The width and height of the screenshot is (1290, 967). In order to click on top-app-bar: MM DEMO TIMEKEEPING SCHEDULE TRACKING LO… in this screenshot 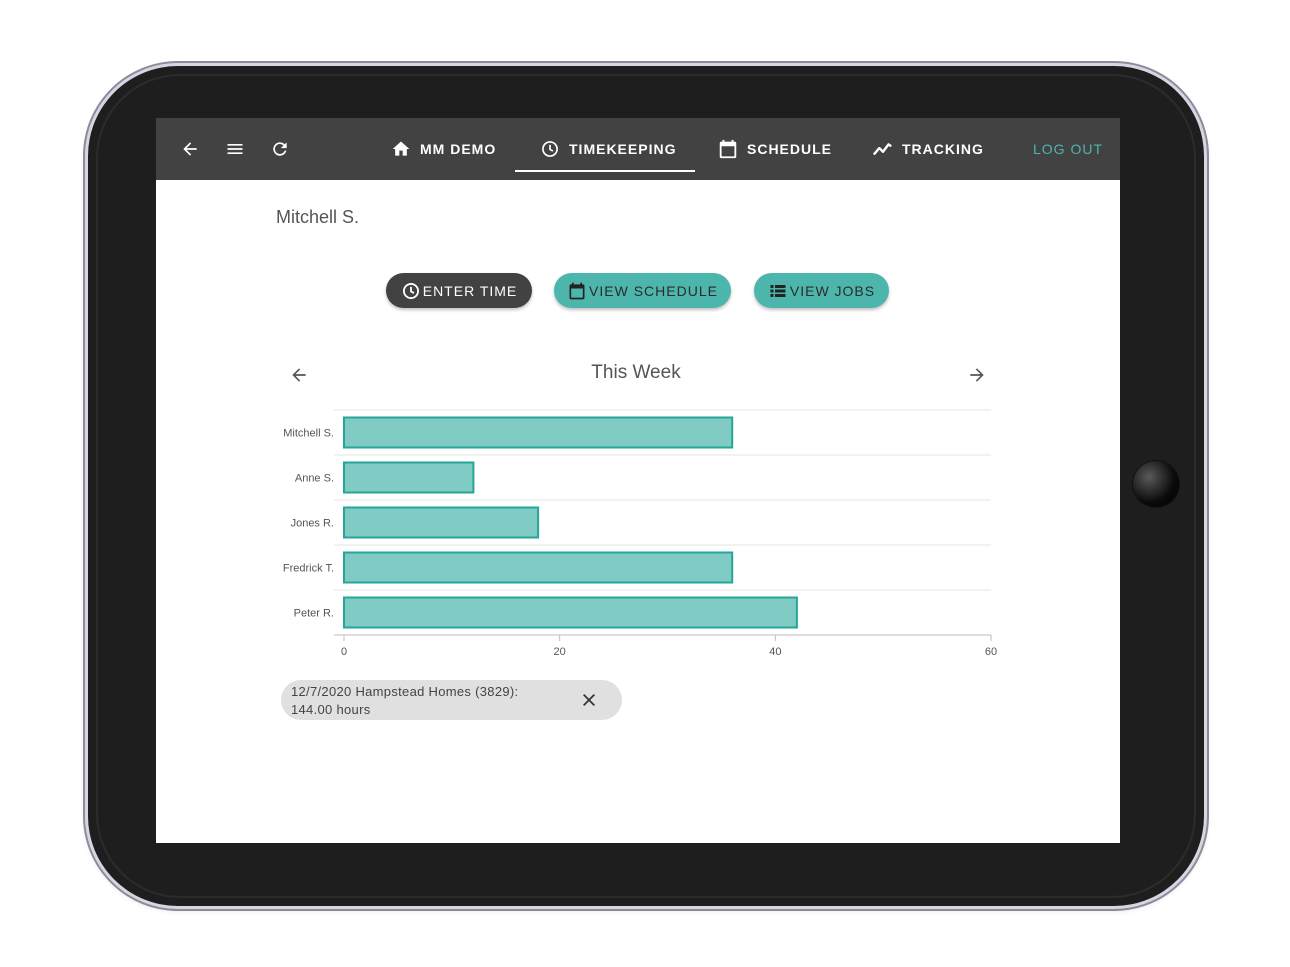, I will do `click(638, 149)`.